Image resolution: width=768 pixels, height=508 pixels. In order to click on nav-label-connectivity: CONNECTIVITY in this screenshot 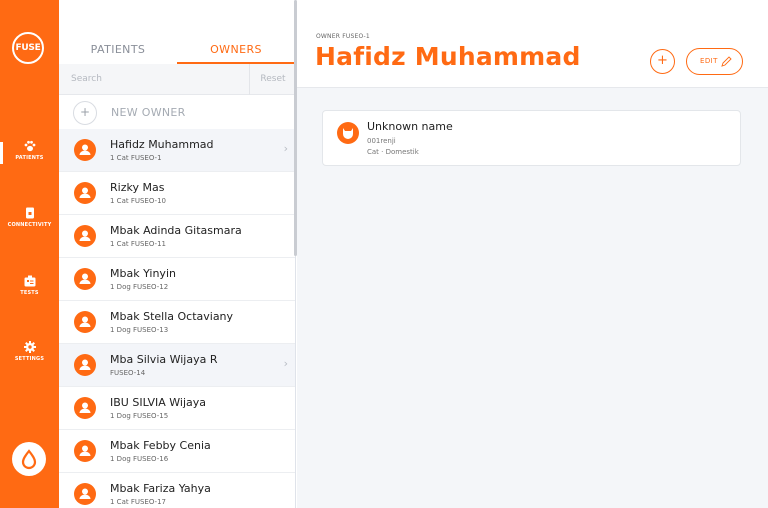, I will do `click(29, 225)`.